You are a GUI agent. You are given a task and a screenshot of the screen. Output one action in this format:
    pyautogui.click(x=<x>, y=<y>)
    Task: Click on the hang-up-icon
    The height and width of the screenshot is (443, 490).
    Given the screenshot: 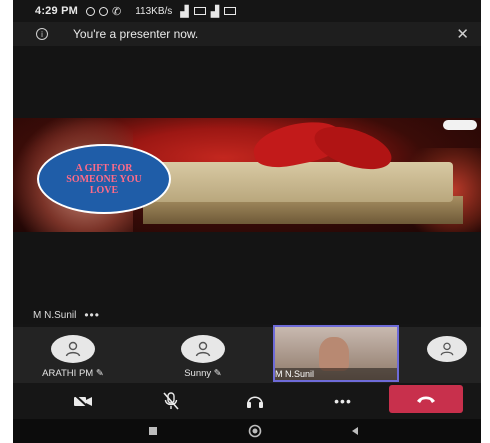 What is the action you would take?
    pyautogui.click(x=426, y=399)
    